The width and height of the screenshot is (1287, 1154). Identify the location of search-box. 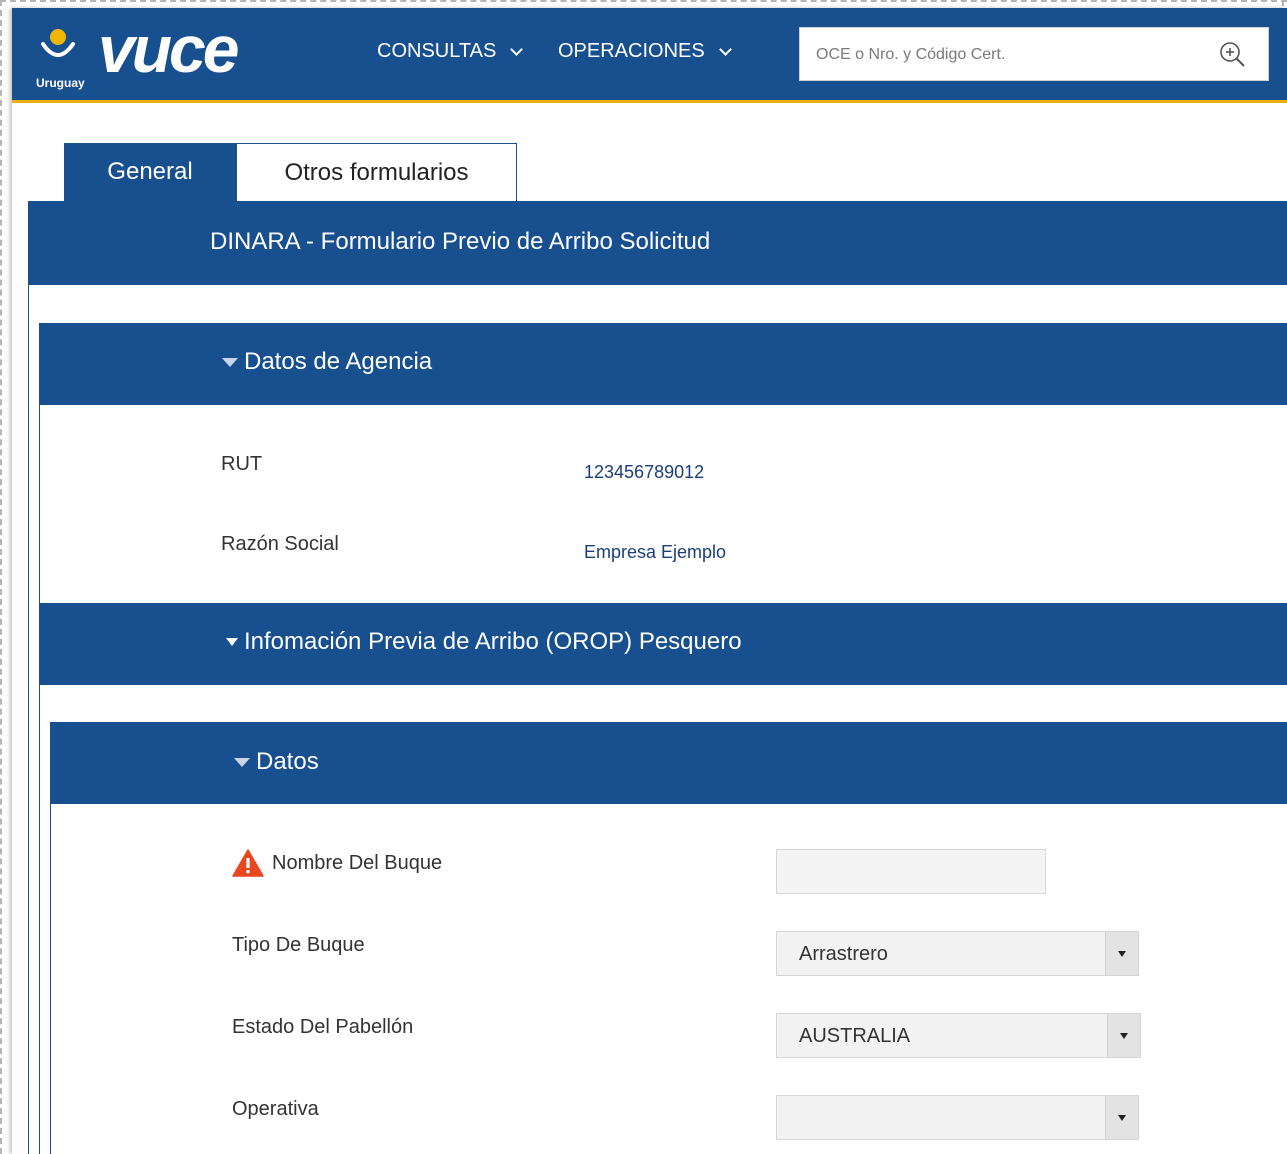
(1034, 54).